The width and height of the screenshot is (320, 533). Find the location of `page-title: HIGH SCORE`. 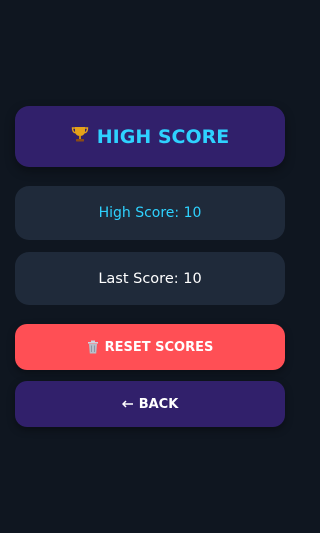

page-title: HIGH SCORE is located at coordinates (150, 136).